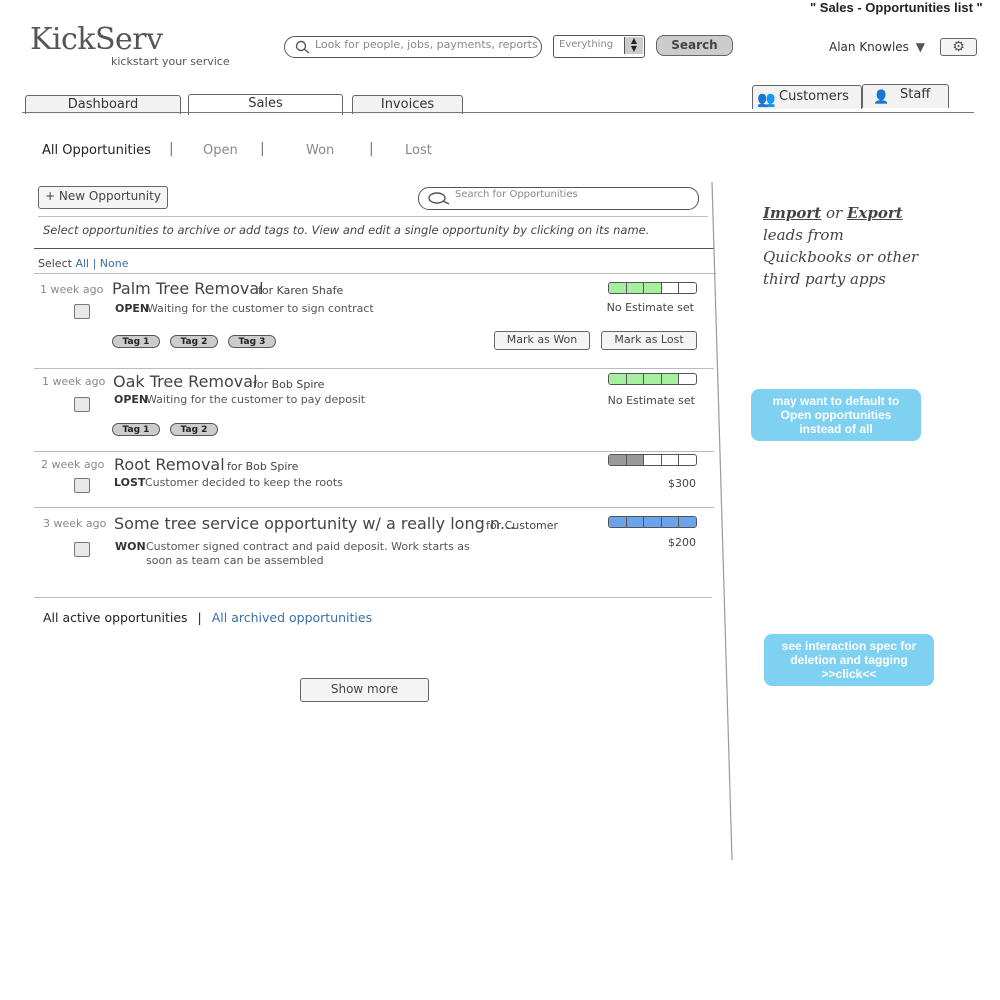  Describe the element at coordinates (542, 340) in the screenshot. I see `mark-as-won-button: Mark as Won` at that location.